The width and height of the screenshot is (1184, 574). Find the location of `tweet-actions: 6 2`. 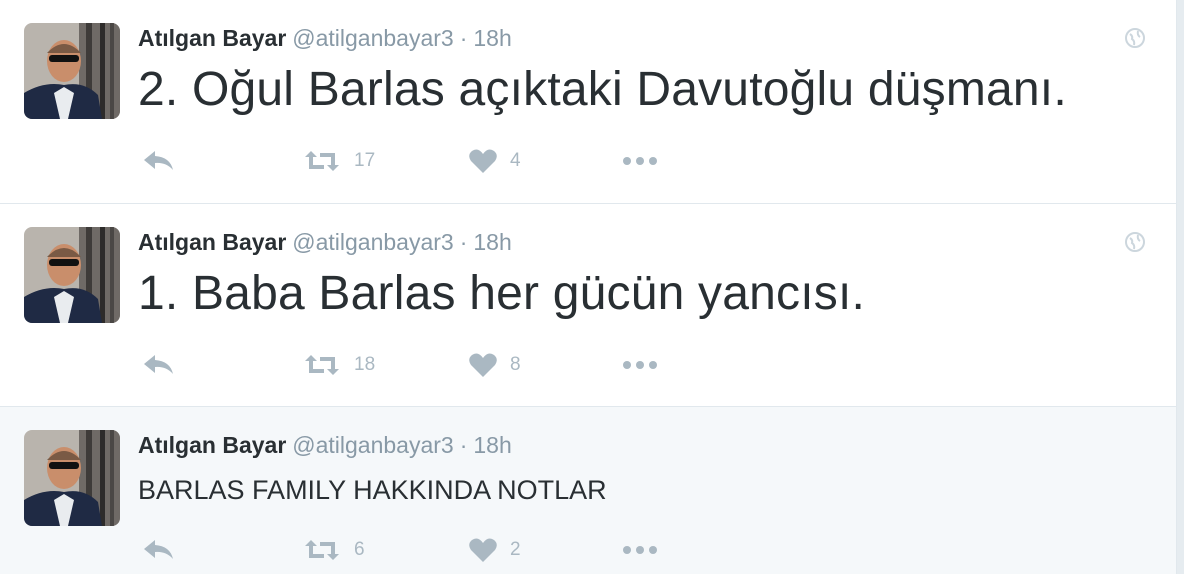

tweet-actions: 6 2 is located at coordinates (418, 550).